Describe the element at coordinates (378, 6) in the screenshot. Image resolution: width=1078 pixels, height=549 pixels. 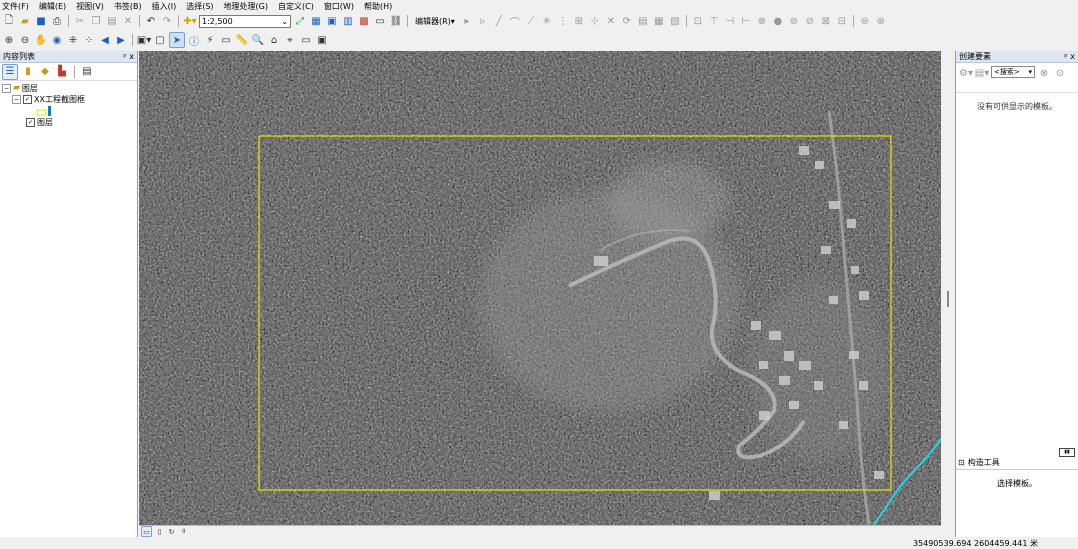
I see `menu-help: 帮助(H)` at that location.